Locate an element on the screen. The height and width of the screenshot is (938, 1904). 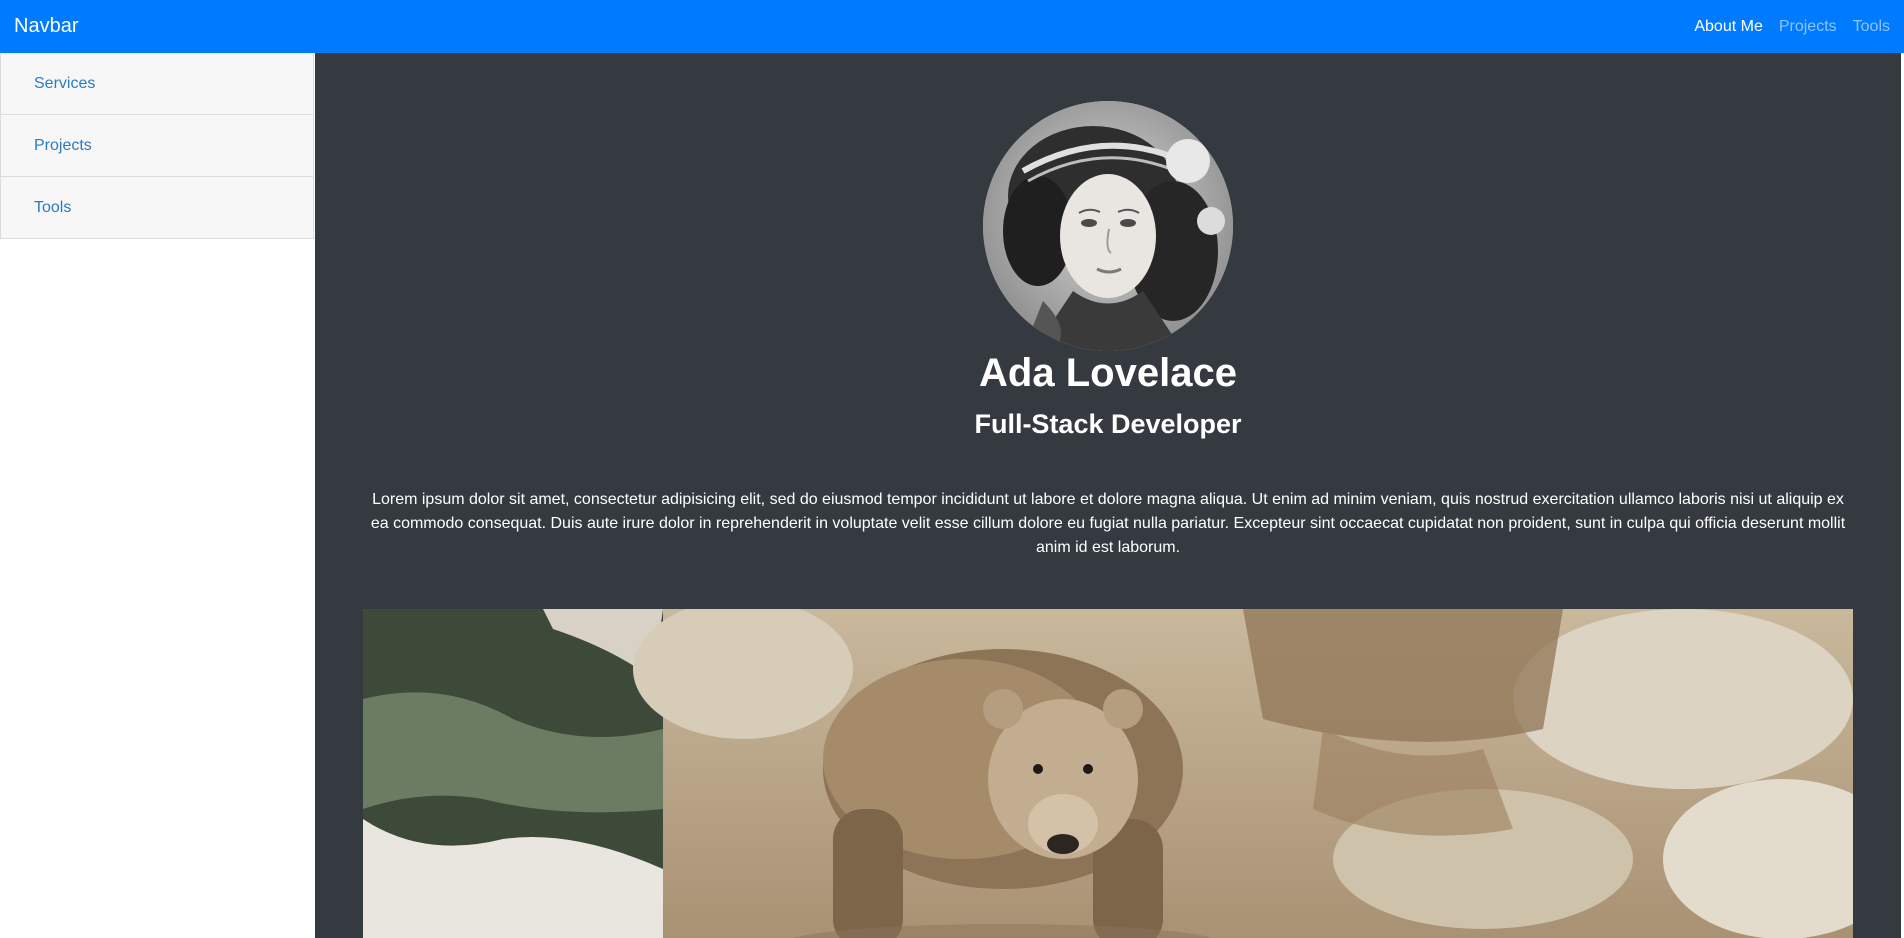
nav-link-projects: Projects is located at coordinates (1808, 27).